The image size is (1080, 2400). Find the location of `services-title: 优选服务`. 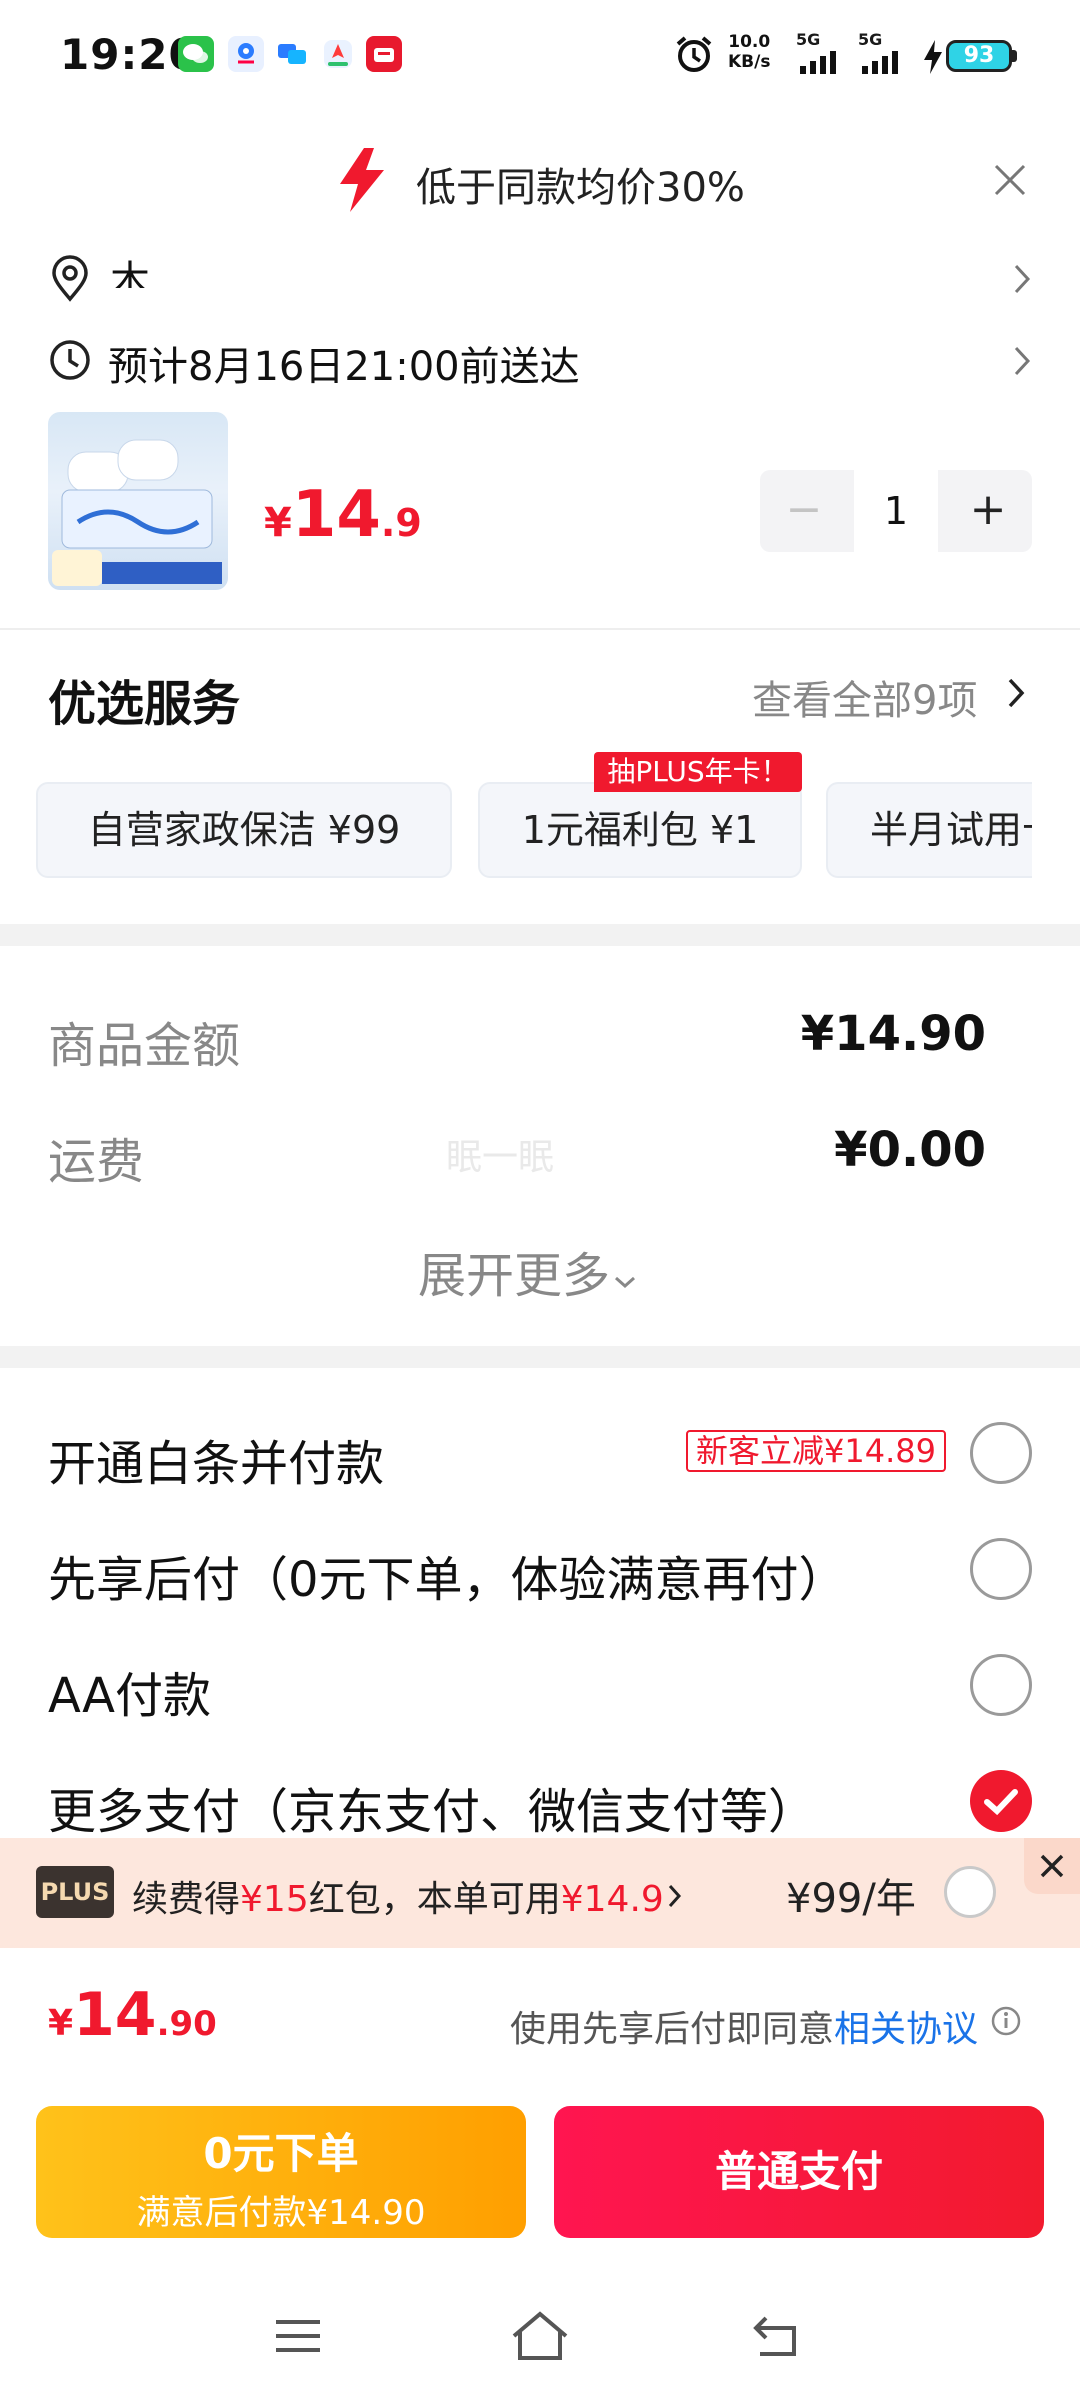

services-title: 优选服务 is located at coordinates (144, 704).